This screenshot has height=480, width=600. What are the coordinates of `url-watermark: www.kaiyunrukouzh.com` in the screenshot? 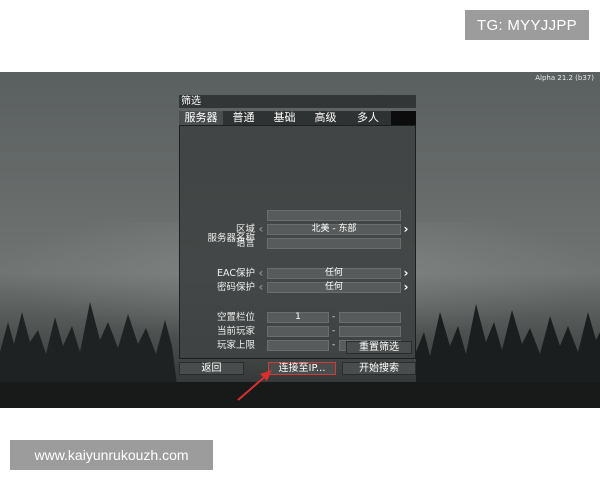 It's located at (111, 455).